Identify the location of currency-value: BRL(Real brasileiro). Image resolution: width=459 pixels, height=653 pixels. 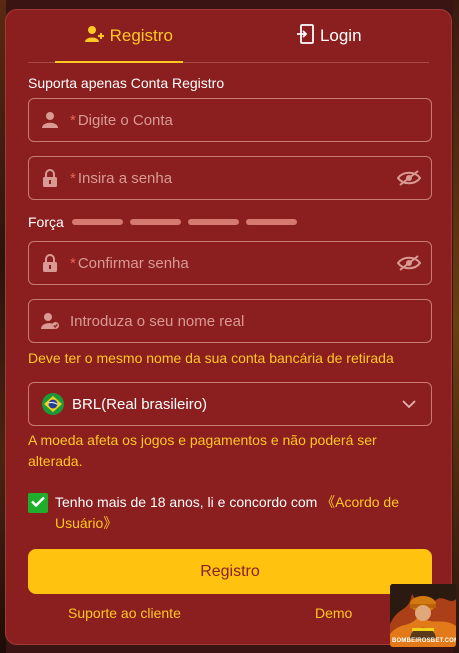
(140, 404).